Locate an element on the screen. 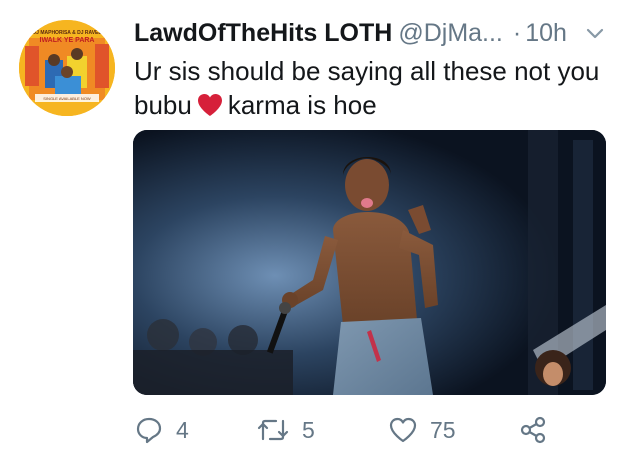 This screenshot has height=467, width=626. share-icon is located at coordinates (533, 430).